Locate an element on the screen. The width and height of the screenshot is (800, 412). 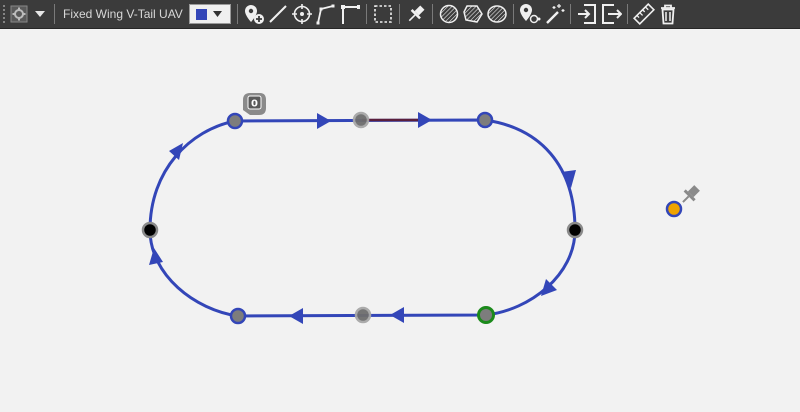
draw-circle-zone-button is located at coordinates (449, 14).